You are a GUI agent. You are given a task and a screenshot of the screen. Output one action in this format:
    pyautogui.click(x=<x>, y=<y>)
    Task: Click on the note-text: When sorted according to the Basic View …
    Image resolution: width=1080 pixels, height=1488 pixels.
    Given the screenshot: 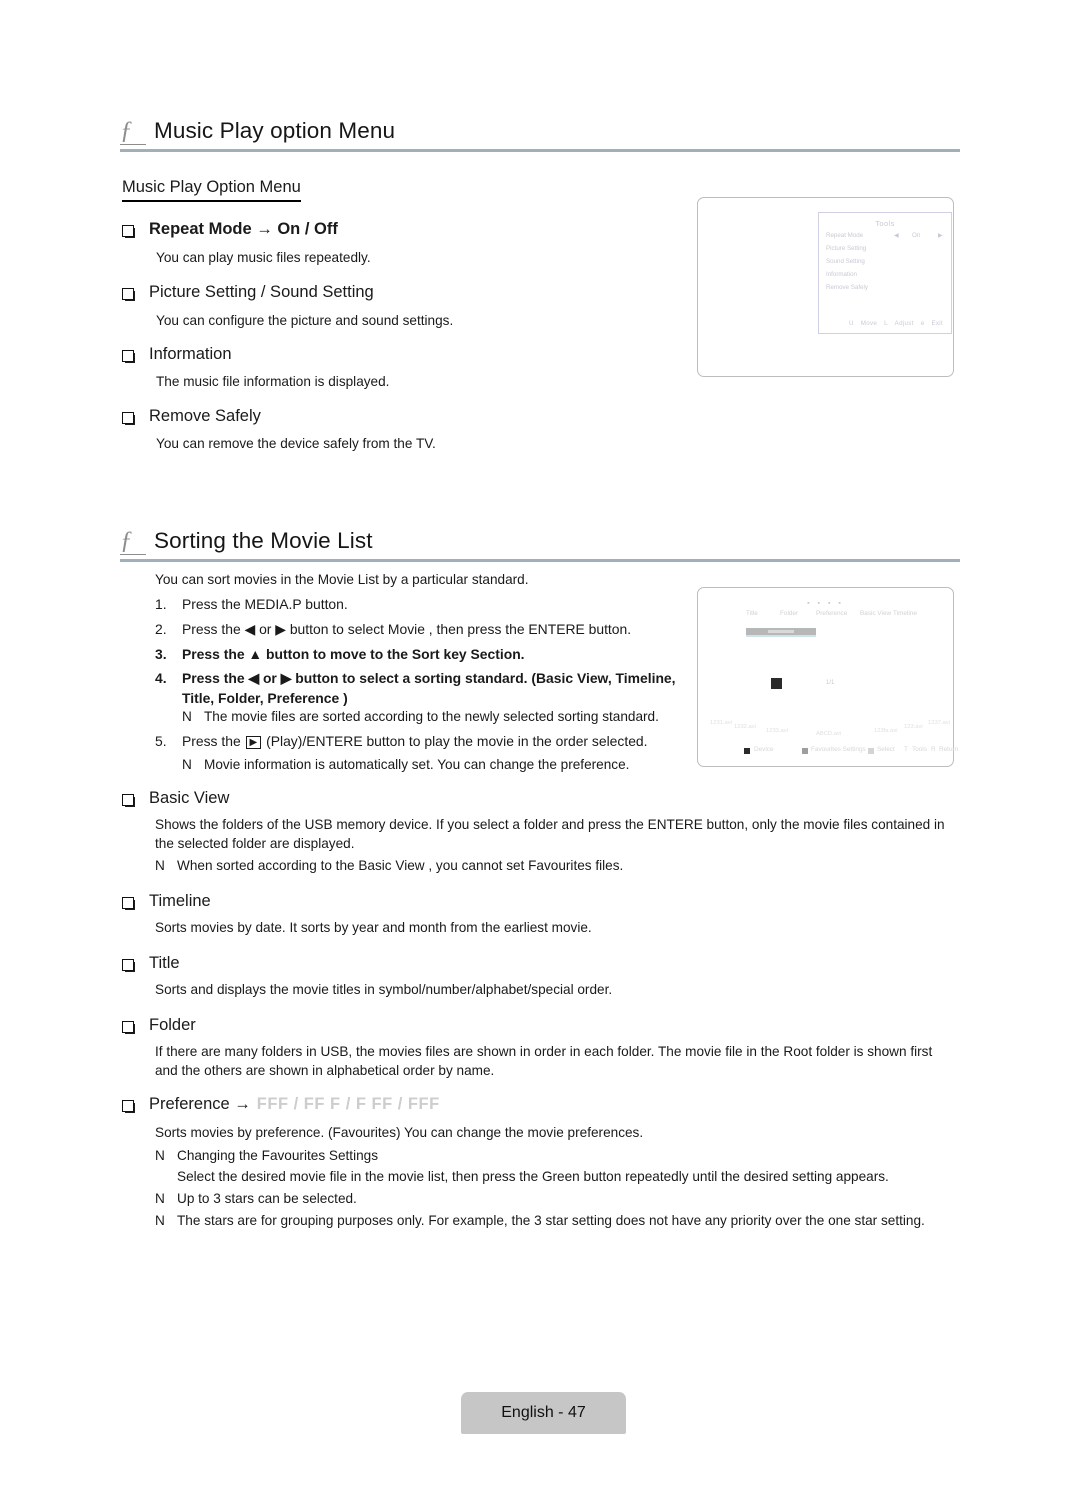 What is the action you would take?
    pyautogui.click(x=400, y=865)
    